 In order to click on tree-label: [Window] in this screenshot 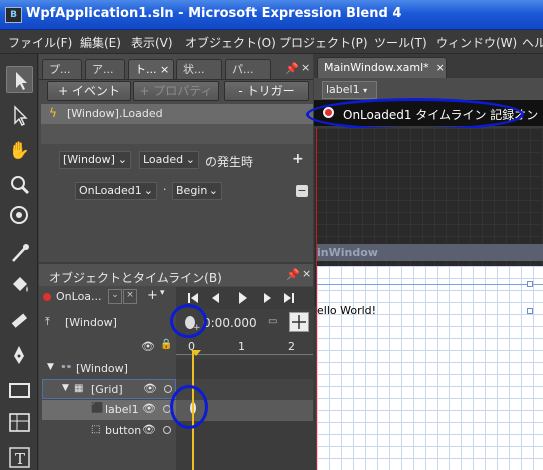, I will do `click(102, 368)`.